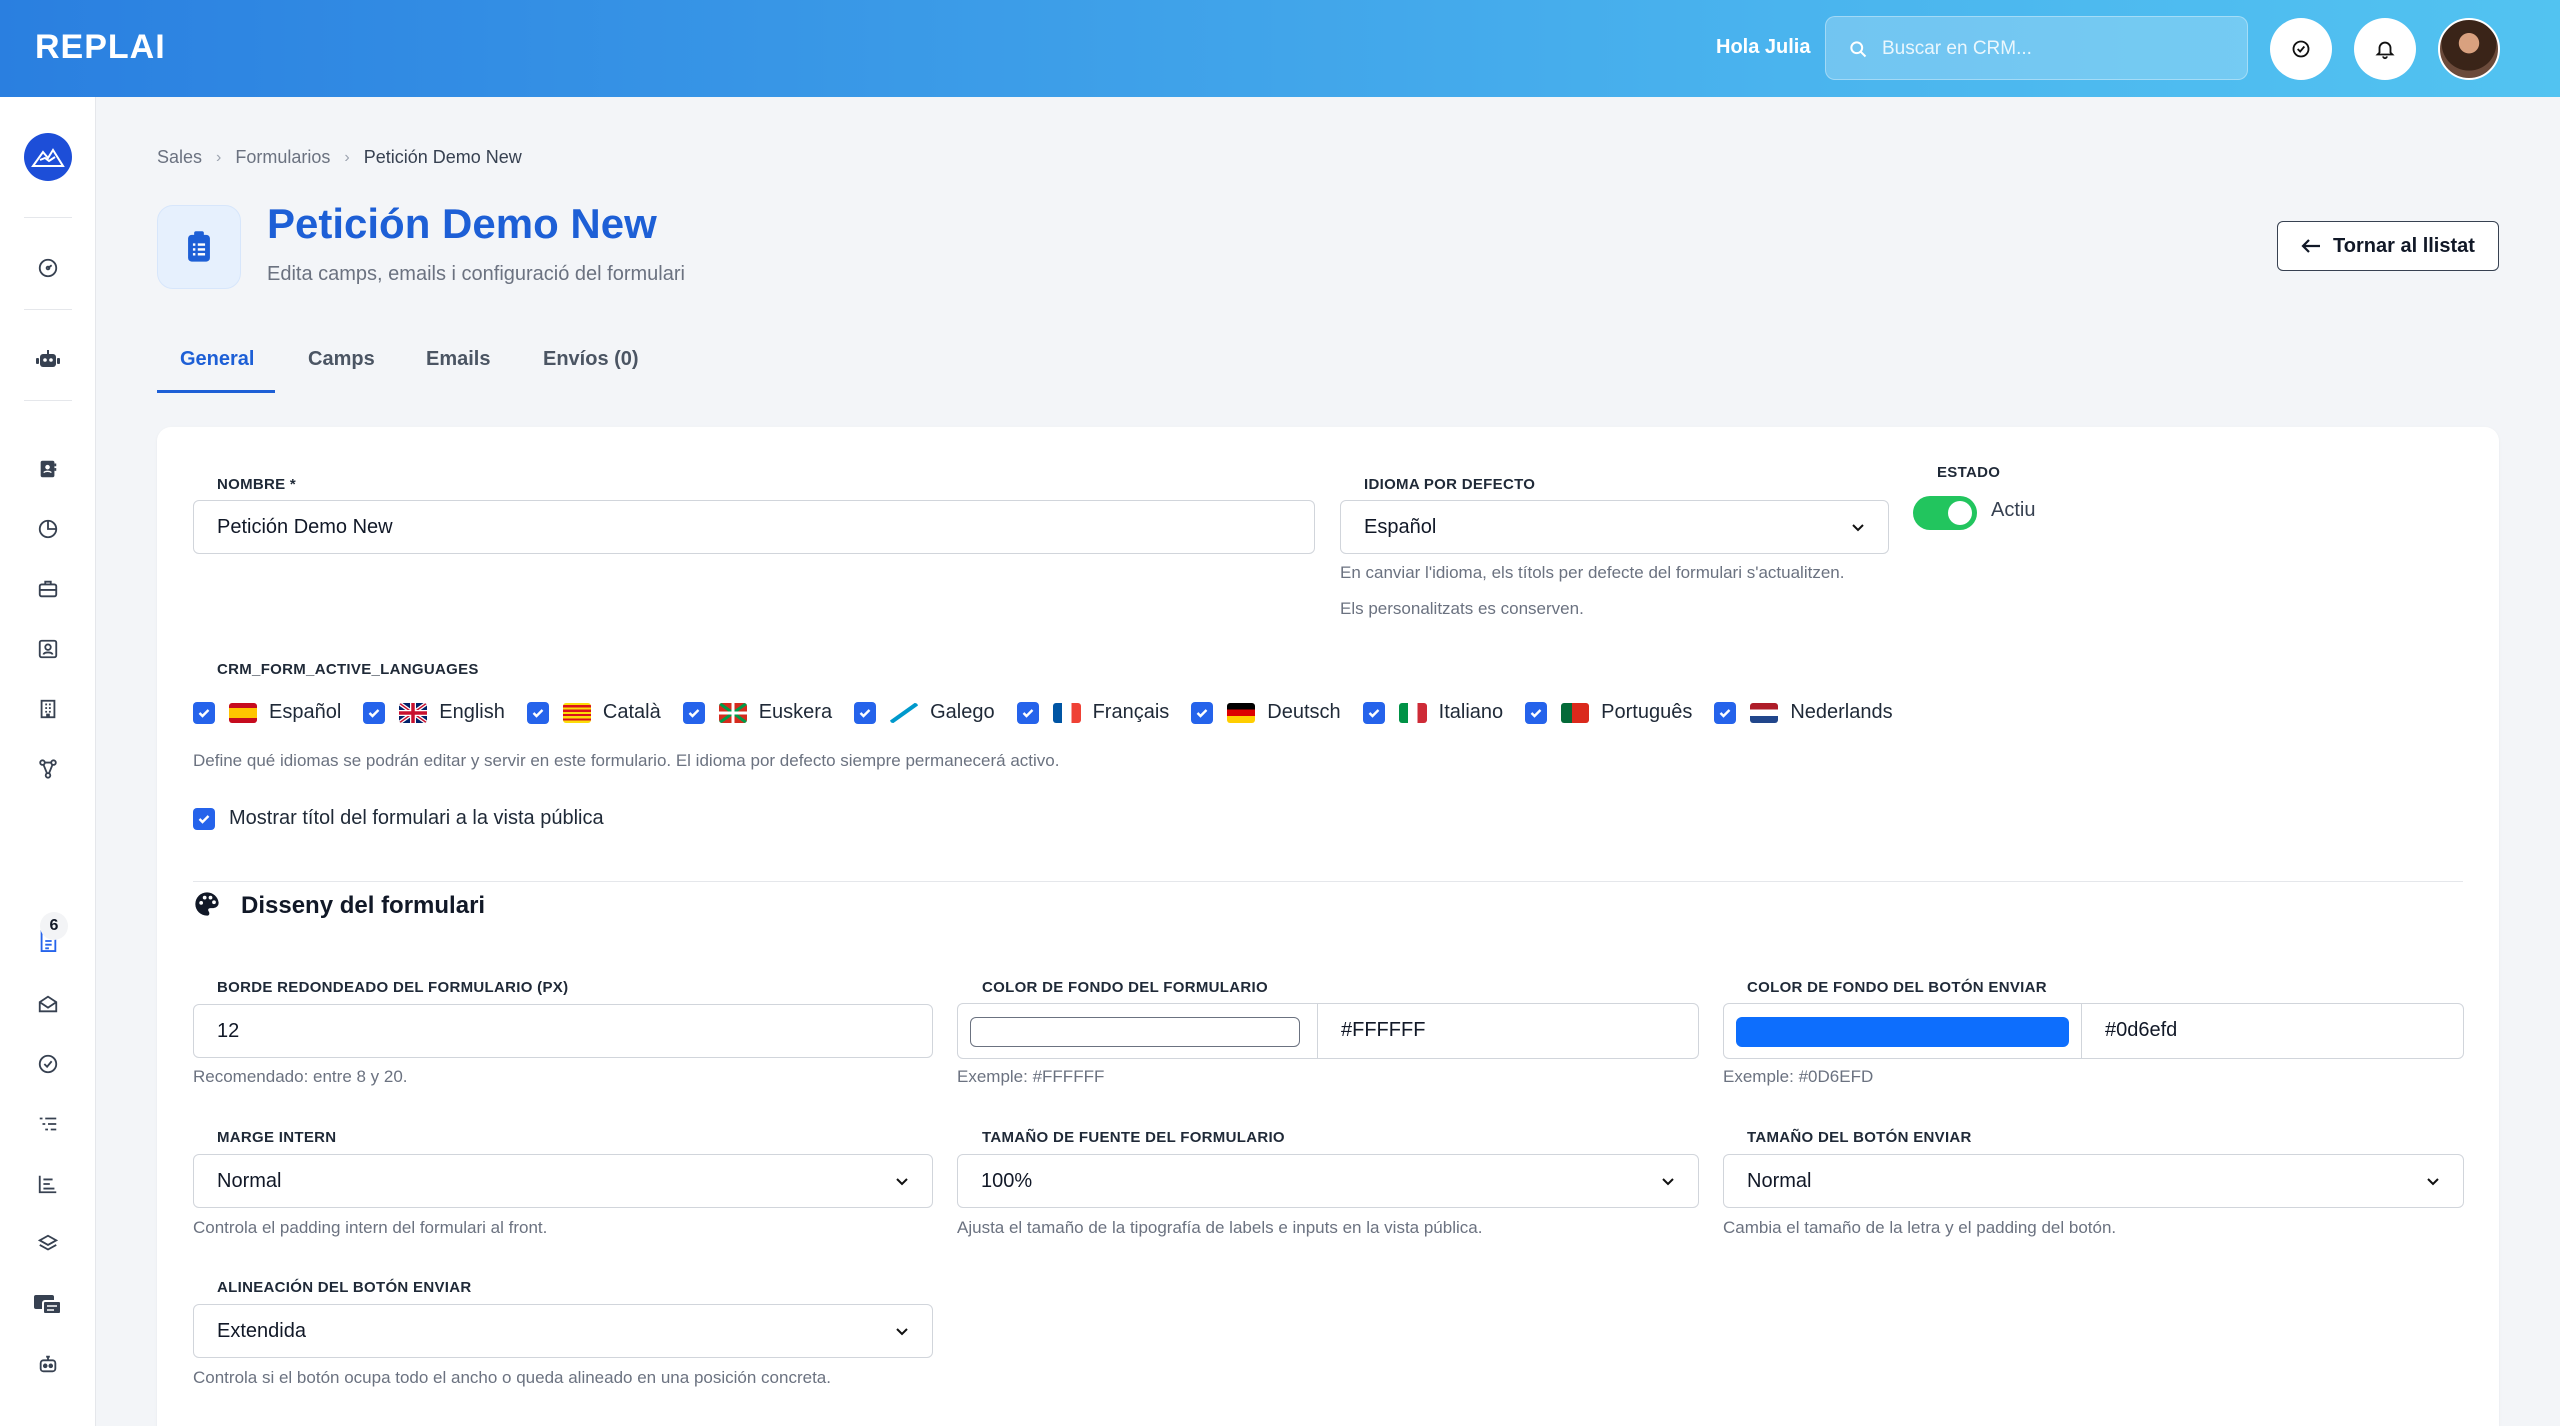  I want to click on font-size-select: 100%, so click(1328, 1181).